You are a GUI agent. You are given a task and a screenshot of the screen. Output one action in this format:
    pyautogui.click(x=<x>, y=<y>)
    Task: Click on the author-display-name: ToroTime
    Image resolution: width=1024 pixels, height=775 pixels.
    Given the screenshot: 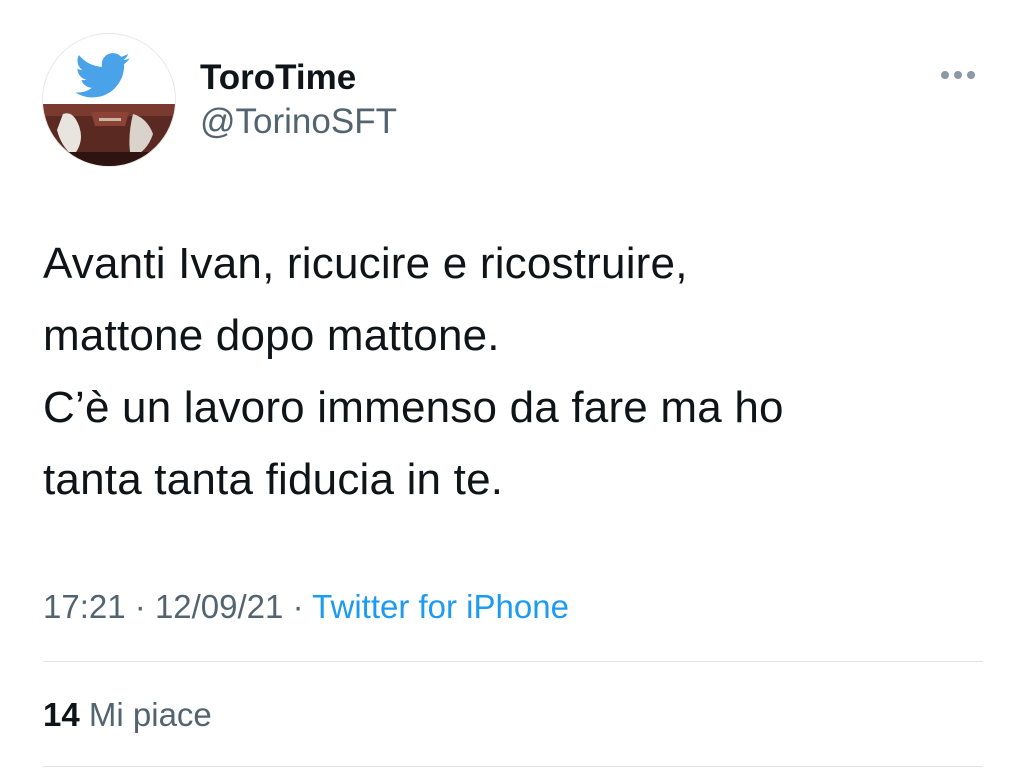 What is the action you would take?
    pyautogui.click(x=298, y=78)
    